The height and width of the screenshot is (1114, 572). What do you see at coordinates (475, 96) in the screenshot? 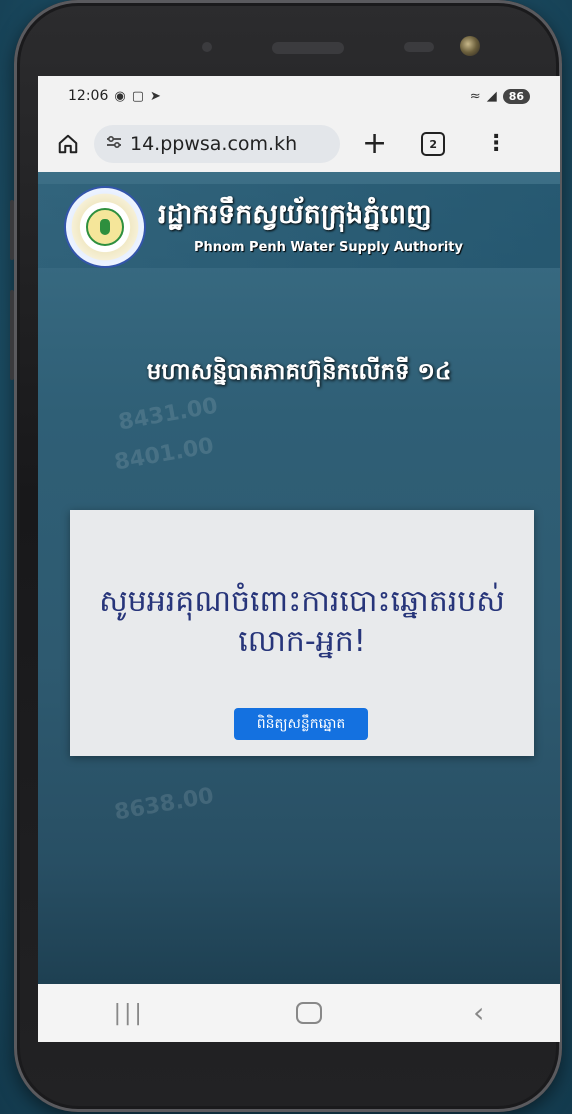
I see `wifi-icon: ≈` at bounding box center [475, 96].